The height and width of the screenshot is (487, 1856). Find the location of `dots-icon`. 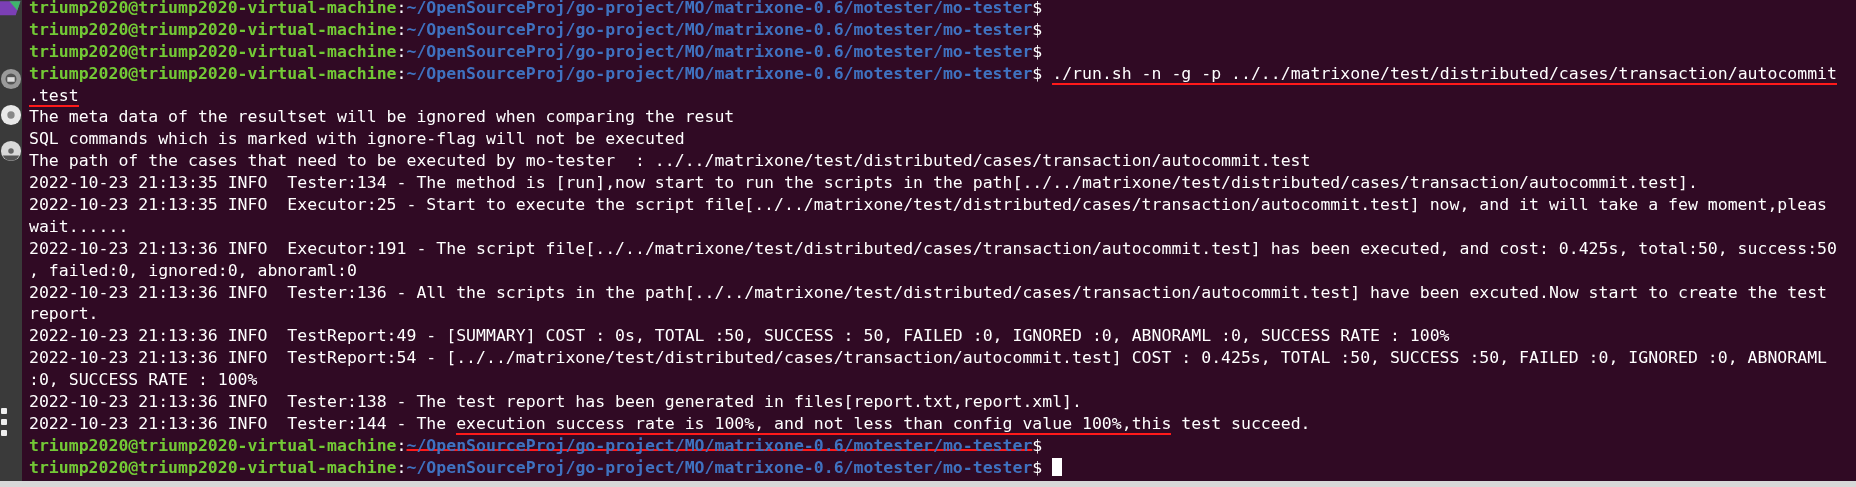

dots-icon is located at coordinates (4, 422).